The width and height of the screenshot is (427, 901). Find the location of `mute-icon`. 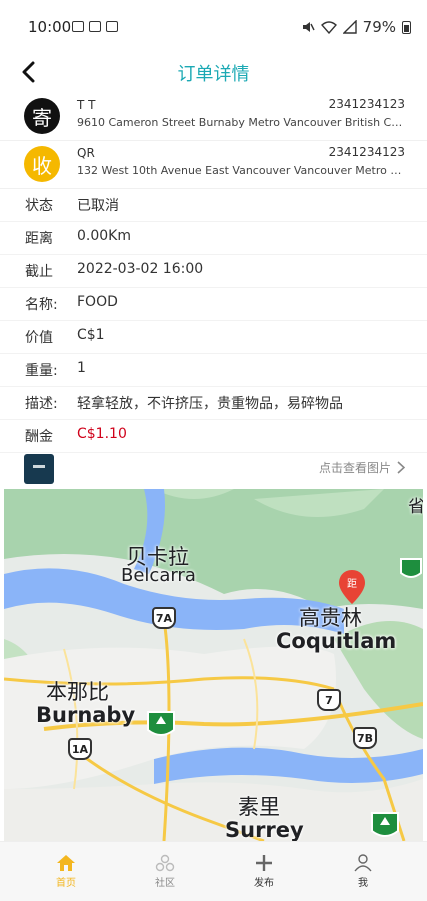

mute-icon is located at coordinates (308, 27).